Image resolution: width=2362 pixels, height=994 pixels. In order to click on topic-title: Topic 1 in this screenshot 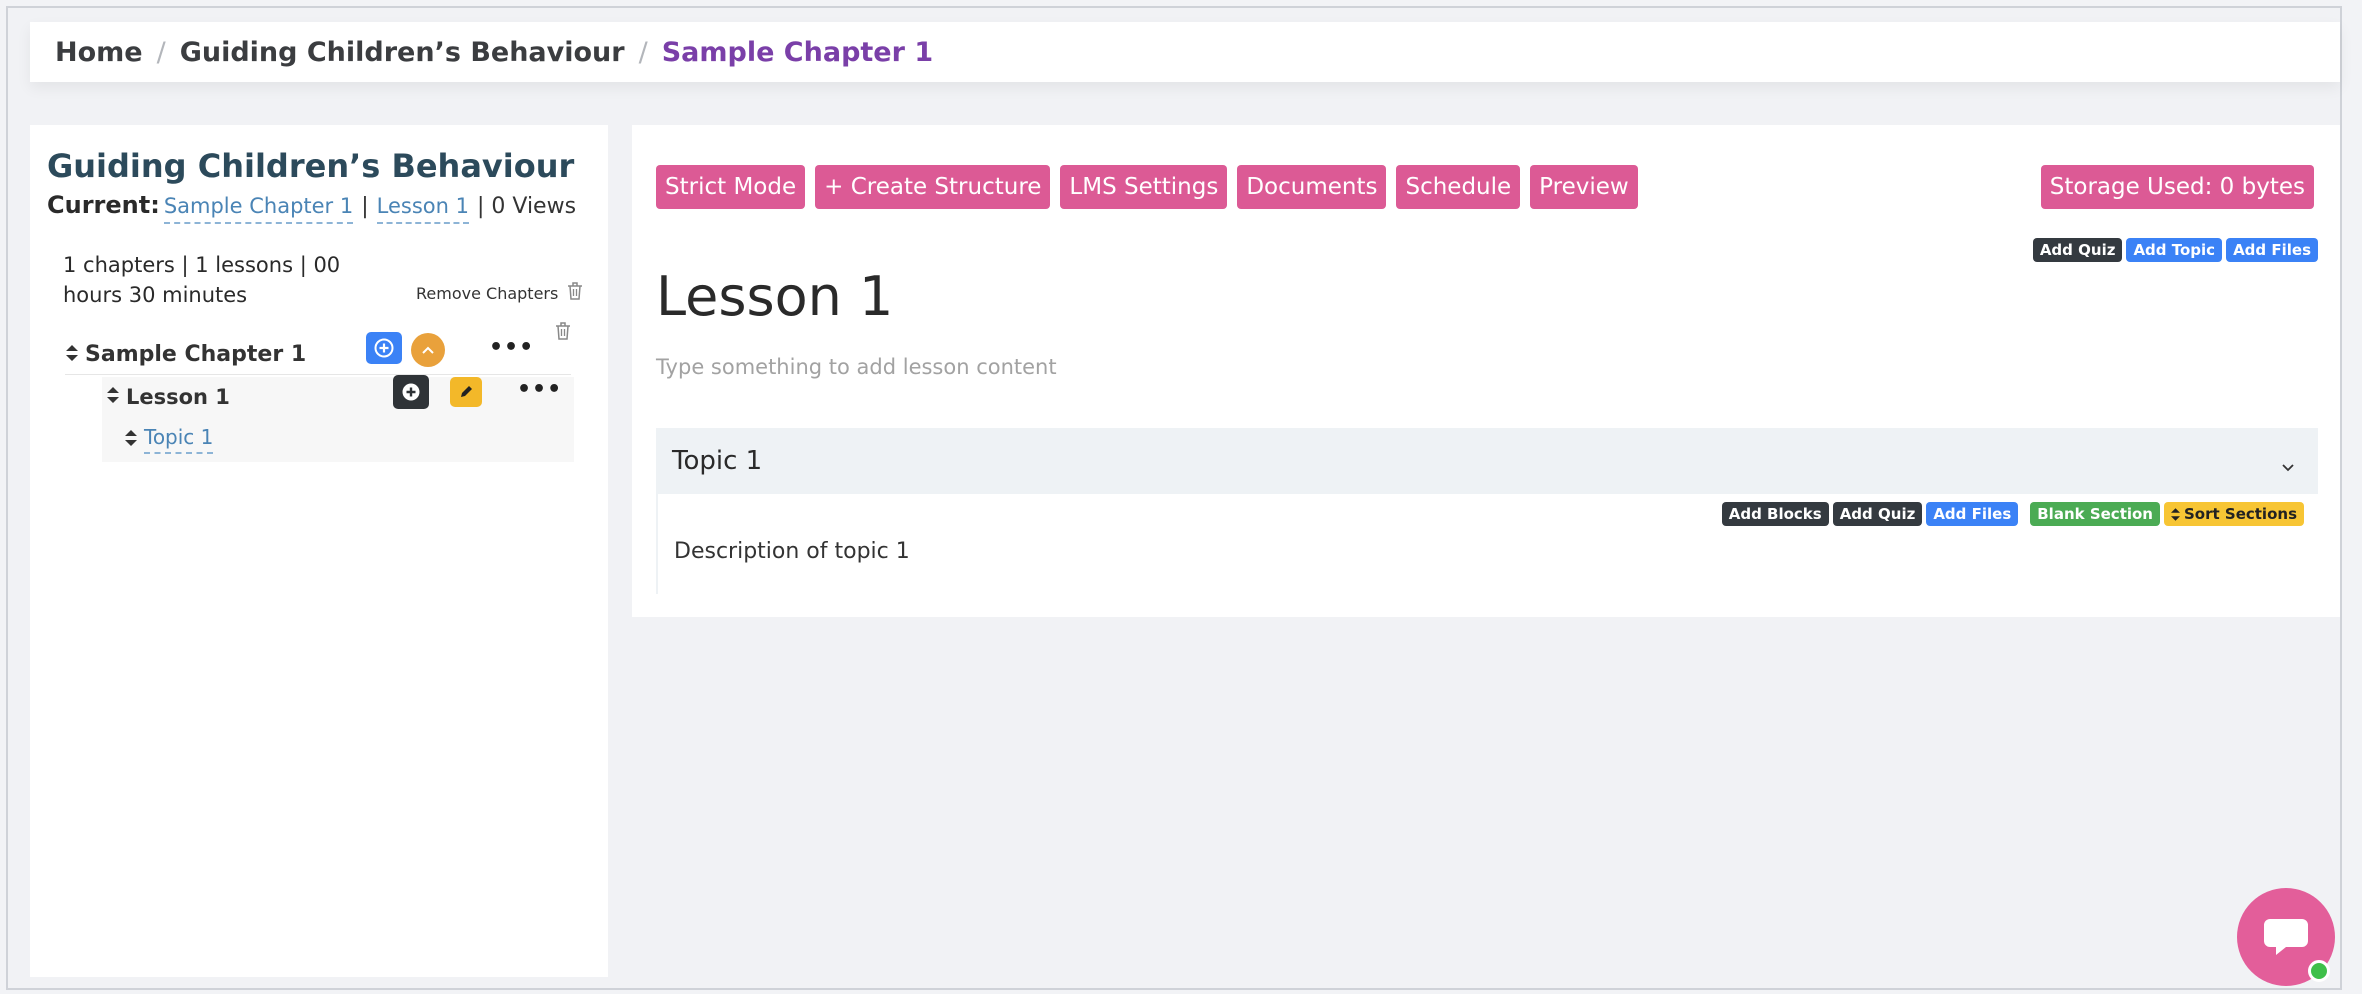, I will do `click(717, 461)`.